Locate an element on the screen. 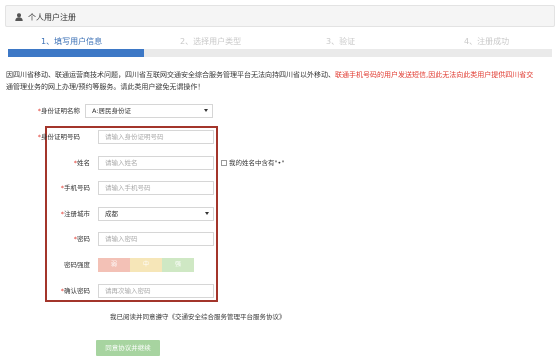 The height and width of the screenshot is (364, 558). step-3: 3、验证 is located at coordinates (341, 41).